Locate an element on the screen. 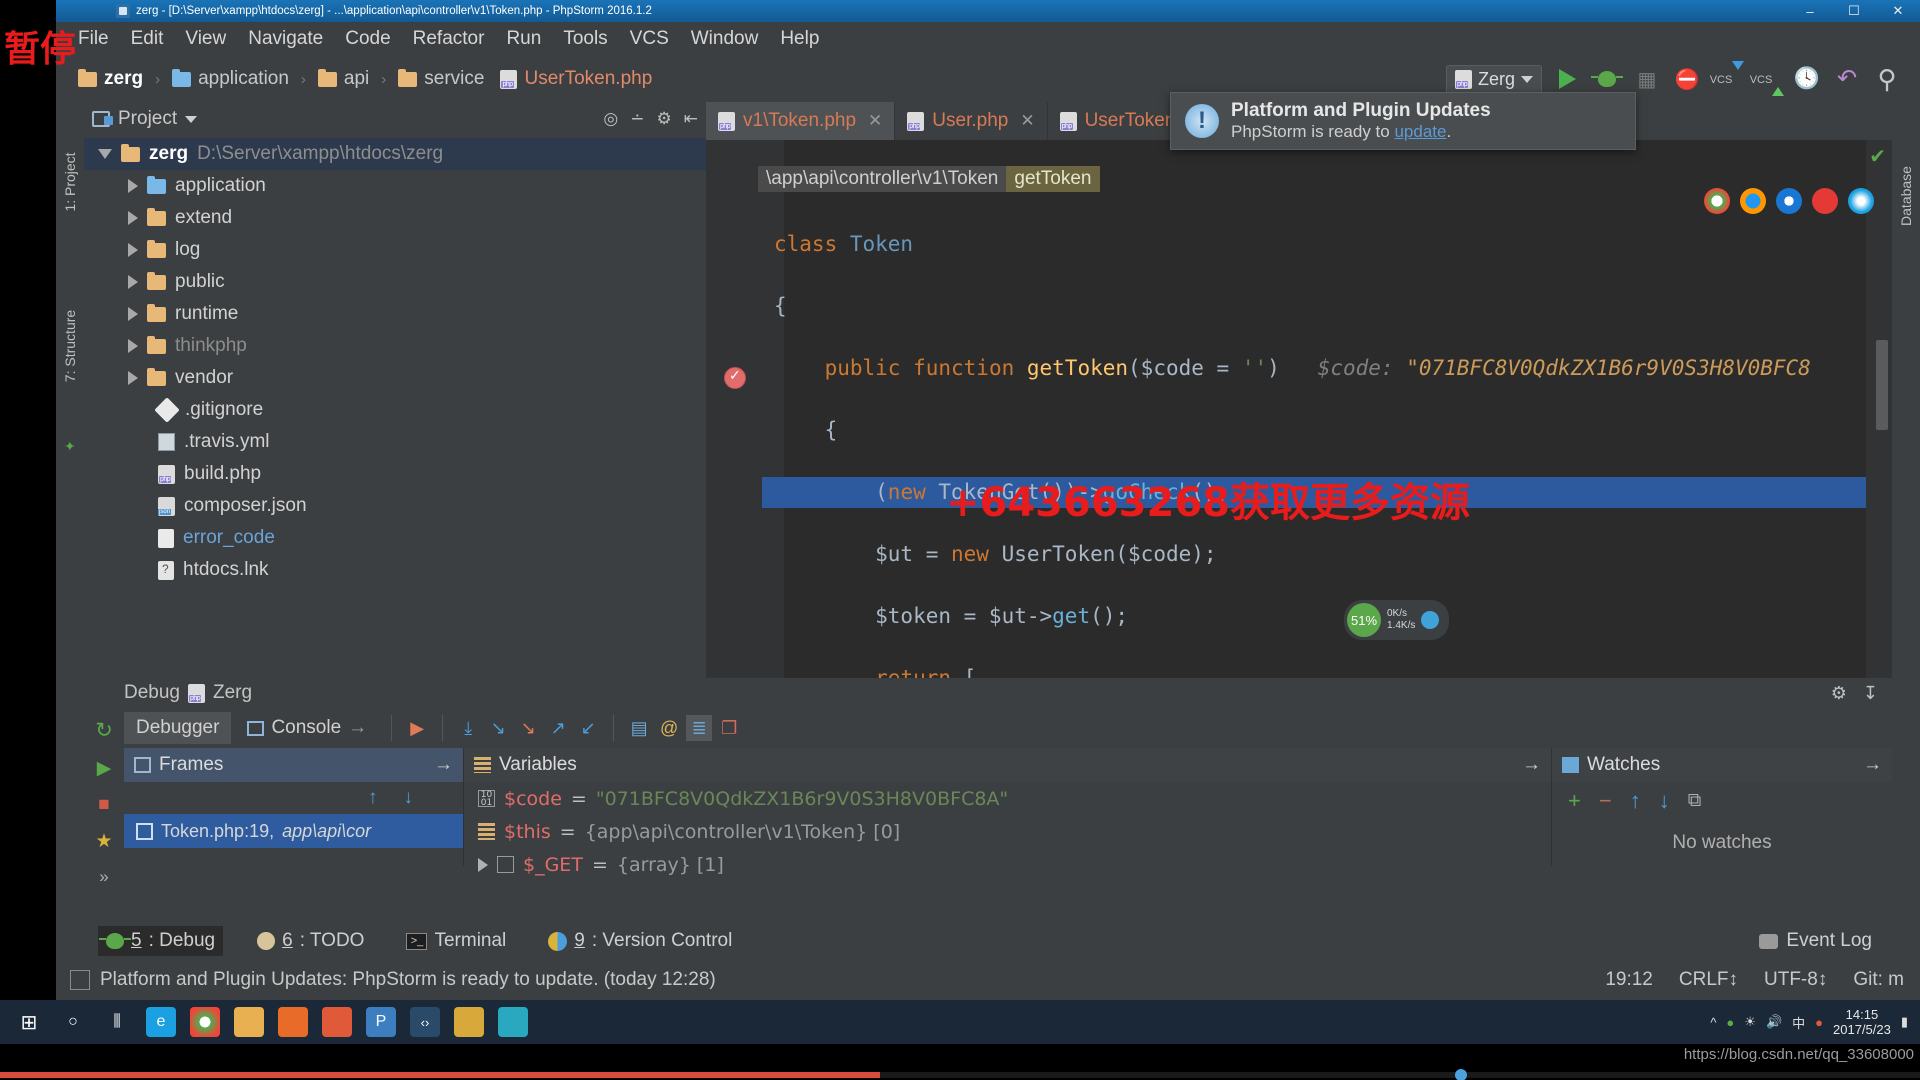  tree-item-thinkphp: thinkphp is located at coordinates (395, 346).